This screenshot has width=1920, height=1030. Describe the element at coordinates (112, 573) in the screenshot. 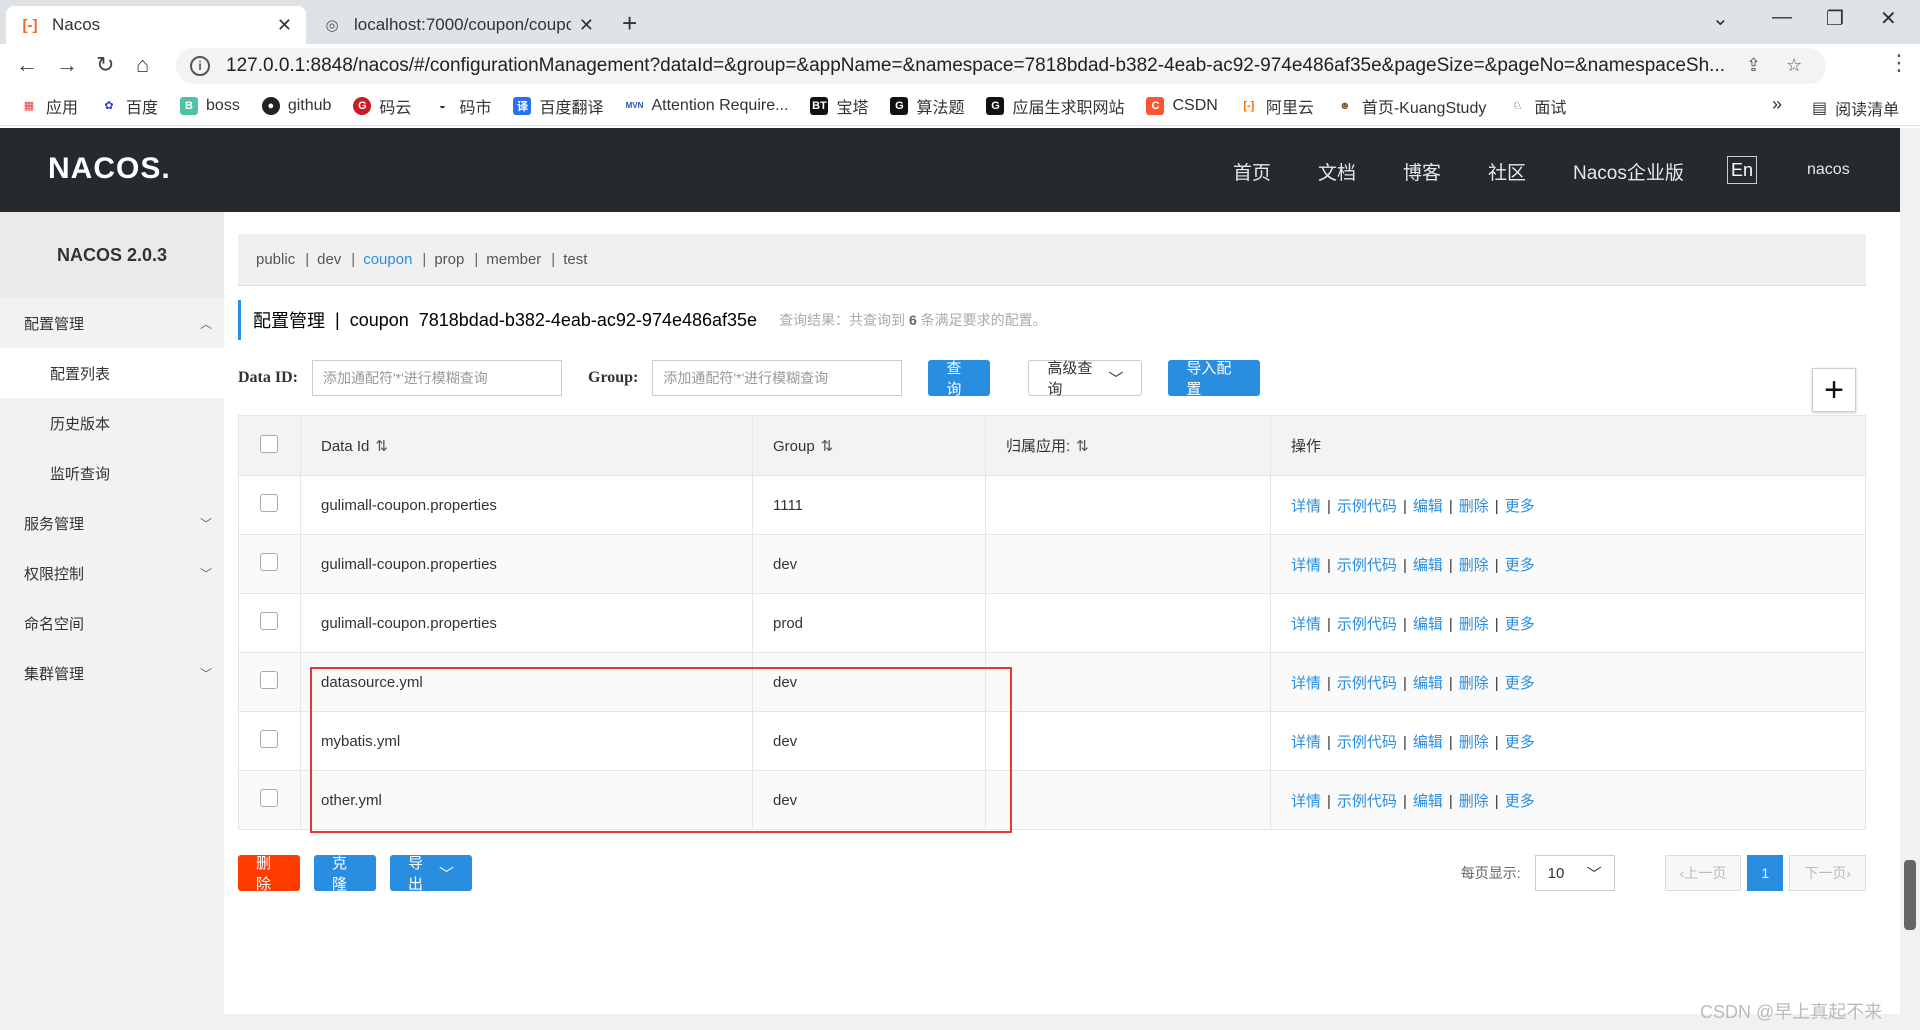

I see `sidebar-item-access-control: 权限控制 ﹀` at that location.